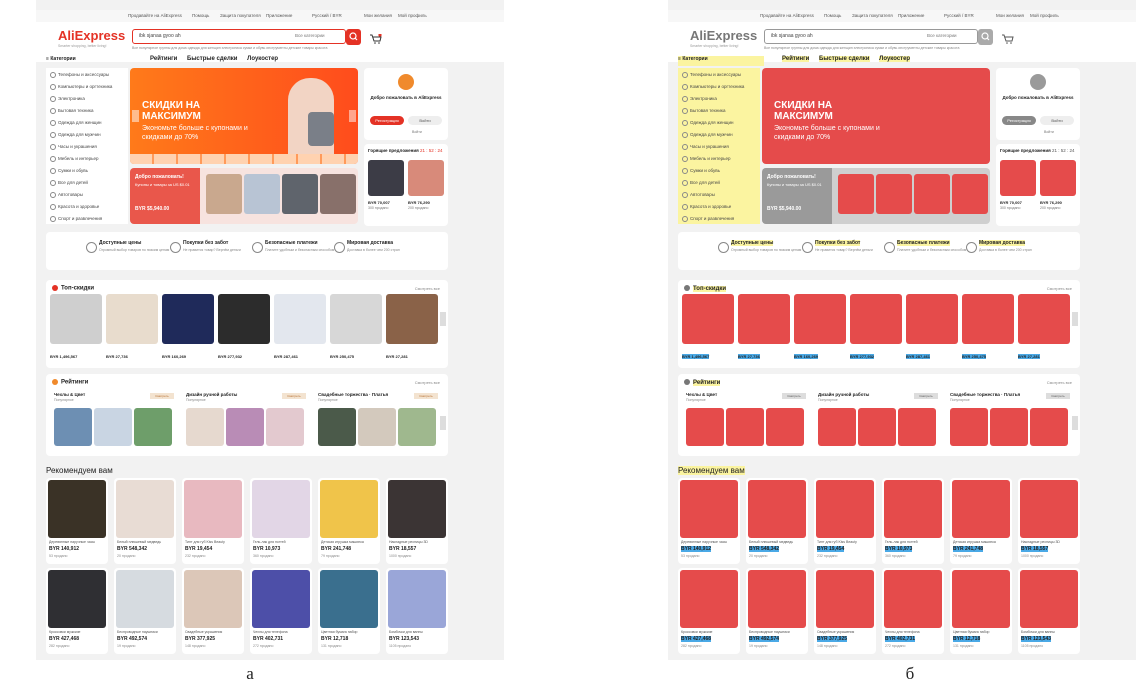  What do you see at coordinates (163, 59) in the screenshot?
I see `tab-ratings: Рейтинги` at bounding box center [163, 59].